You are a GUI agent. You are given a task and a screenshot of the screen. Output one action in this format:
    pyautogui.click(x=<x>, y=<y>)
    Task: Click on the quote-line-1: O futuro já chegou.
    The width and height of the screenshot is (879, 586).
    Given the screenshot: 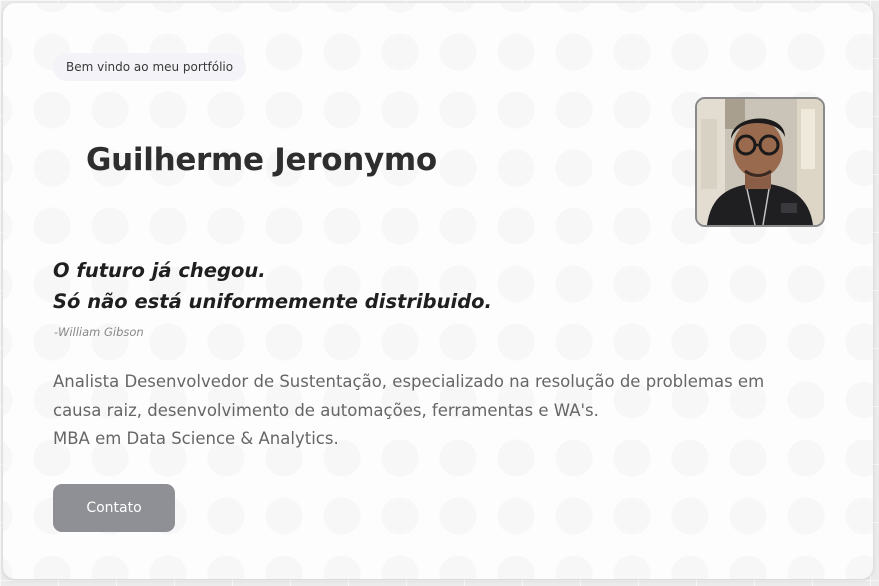 What is the action you would take?
    pyautogui.click(x=159, y=270)
    